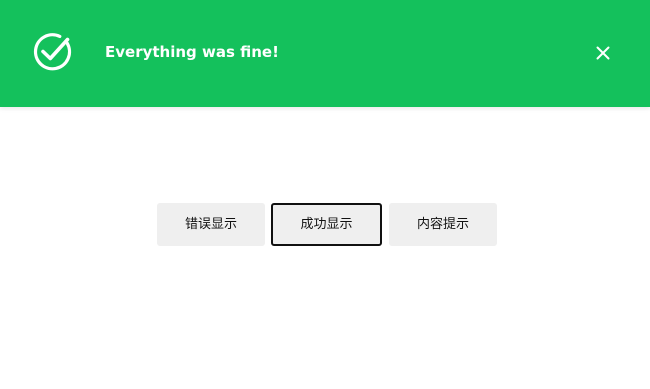  I want to click on content-tip-button: 内容提示, so click(443, 224).